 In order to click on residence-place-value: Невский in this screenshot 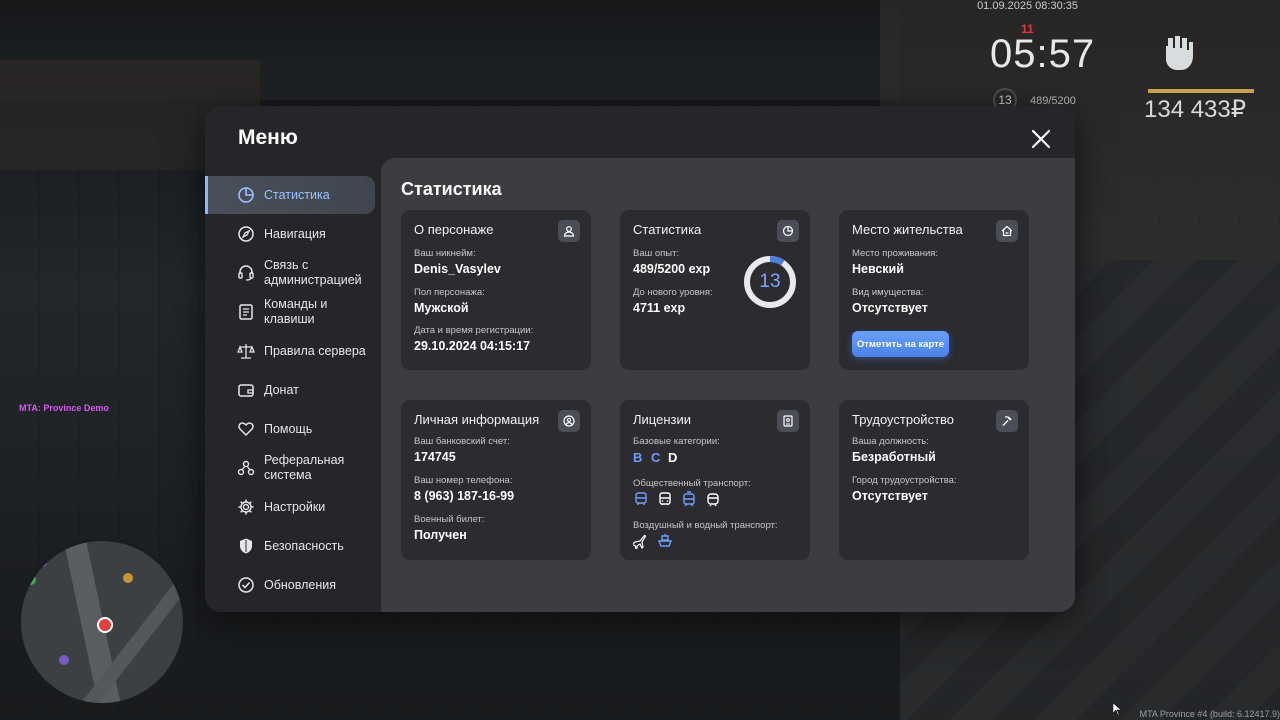, I will do `click(878, 269)`.